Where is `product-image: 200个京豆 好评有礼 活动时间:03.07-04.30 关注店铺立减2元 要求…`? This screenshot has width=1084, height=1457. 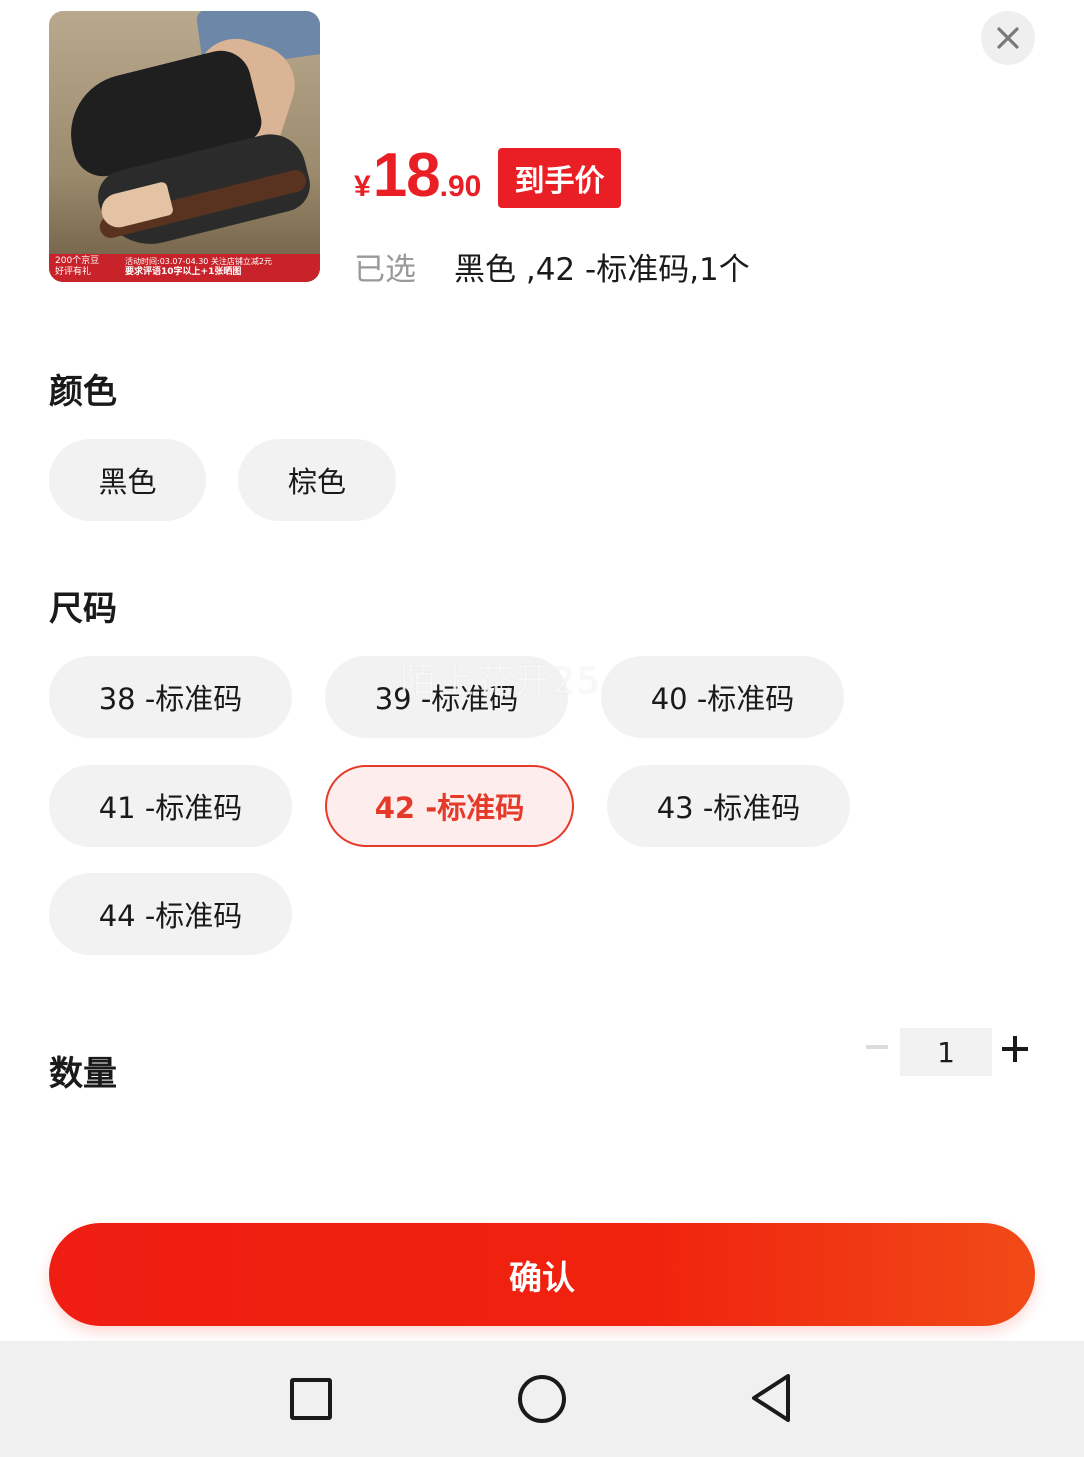
product-image: 200个京豆 好评有礼 活动时间:03.07-04.30 关注店铺立减2元 要求… is located at coordinates (184, 146).